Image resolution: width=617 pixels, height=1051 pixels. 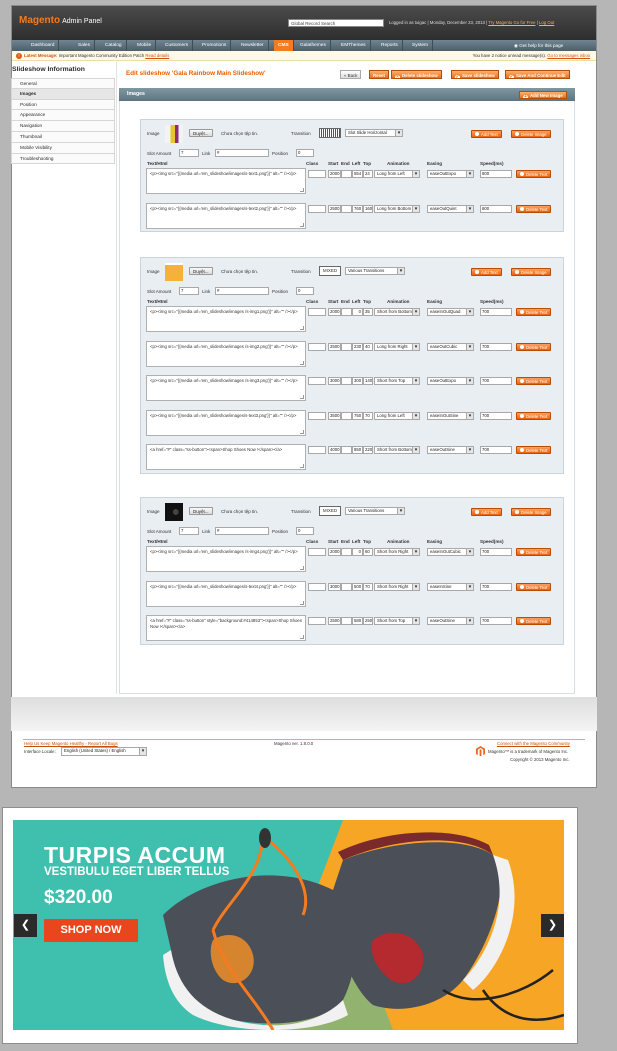 I want to click on nav-item: Sales, so click(x=84, y=45).